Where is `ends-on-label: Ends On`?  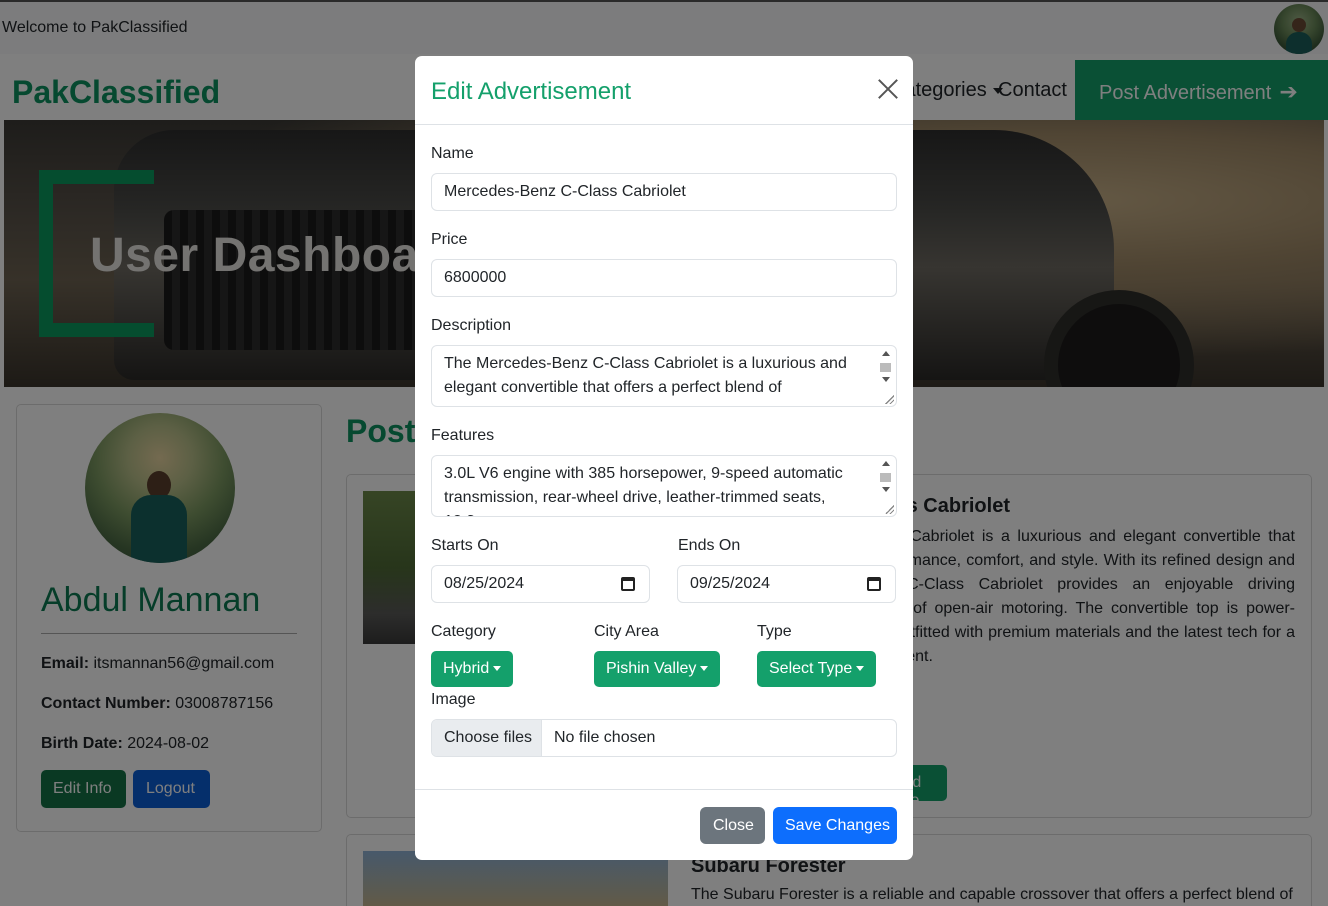
ends-on-label: Ends On is located at coordinates (709, 545).